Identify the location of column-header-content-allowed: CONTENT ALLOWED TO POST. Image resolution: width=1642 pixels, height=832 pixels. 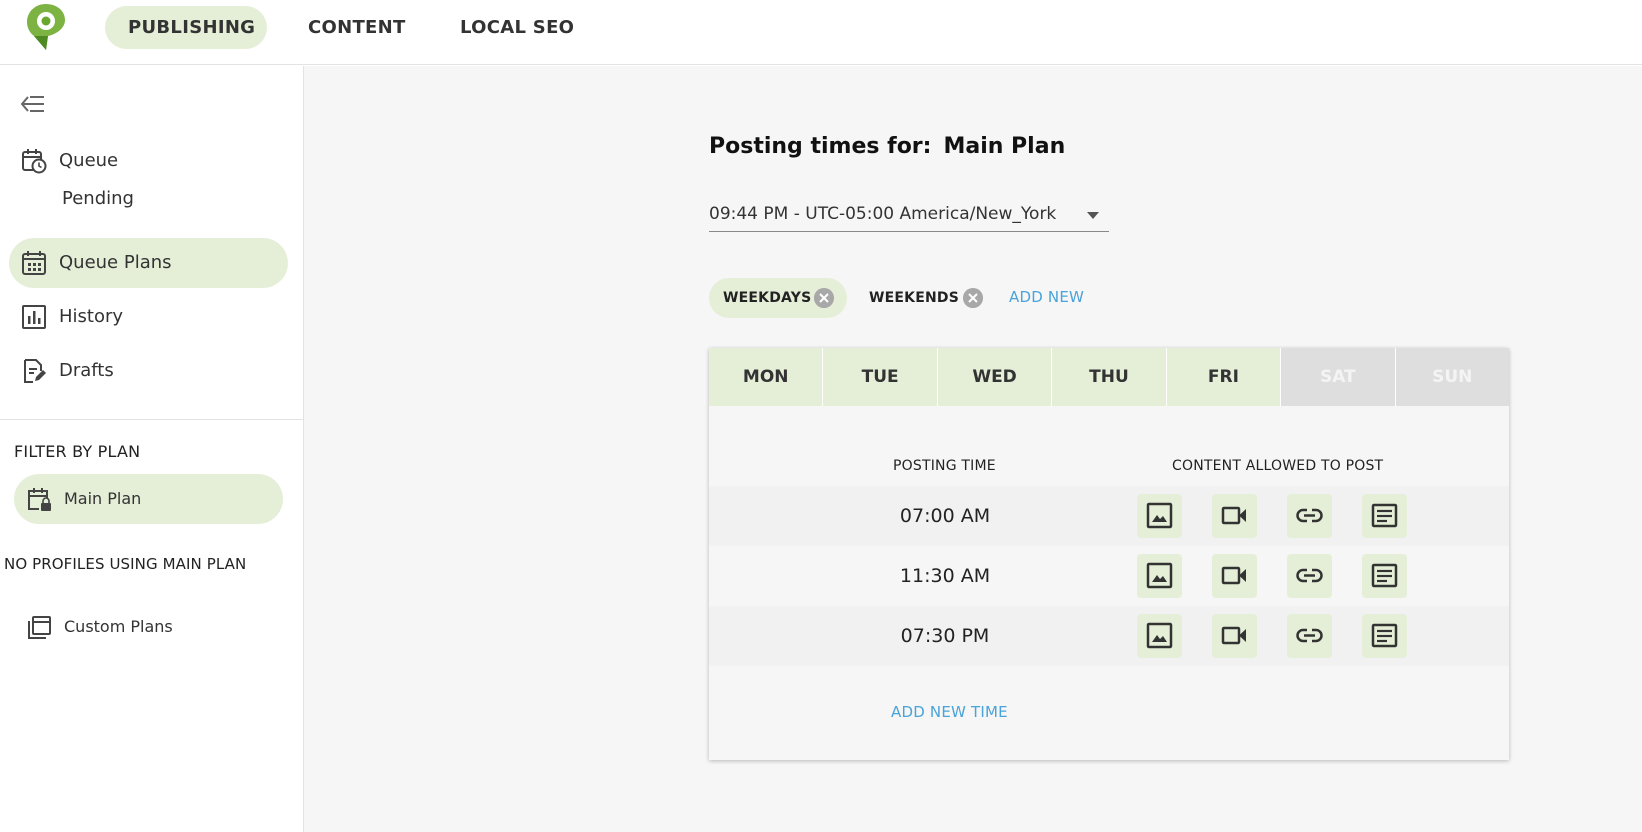
(1278, 466).